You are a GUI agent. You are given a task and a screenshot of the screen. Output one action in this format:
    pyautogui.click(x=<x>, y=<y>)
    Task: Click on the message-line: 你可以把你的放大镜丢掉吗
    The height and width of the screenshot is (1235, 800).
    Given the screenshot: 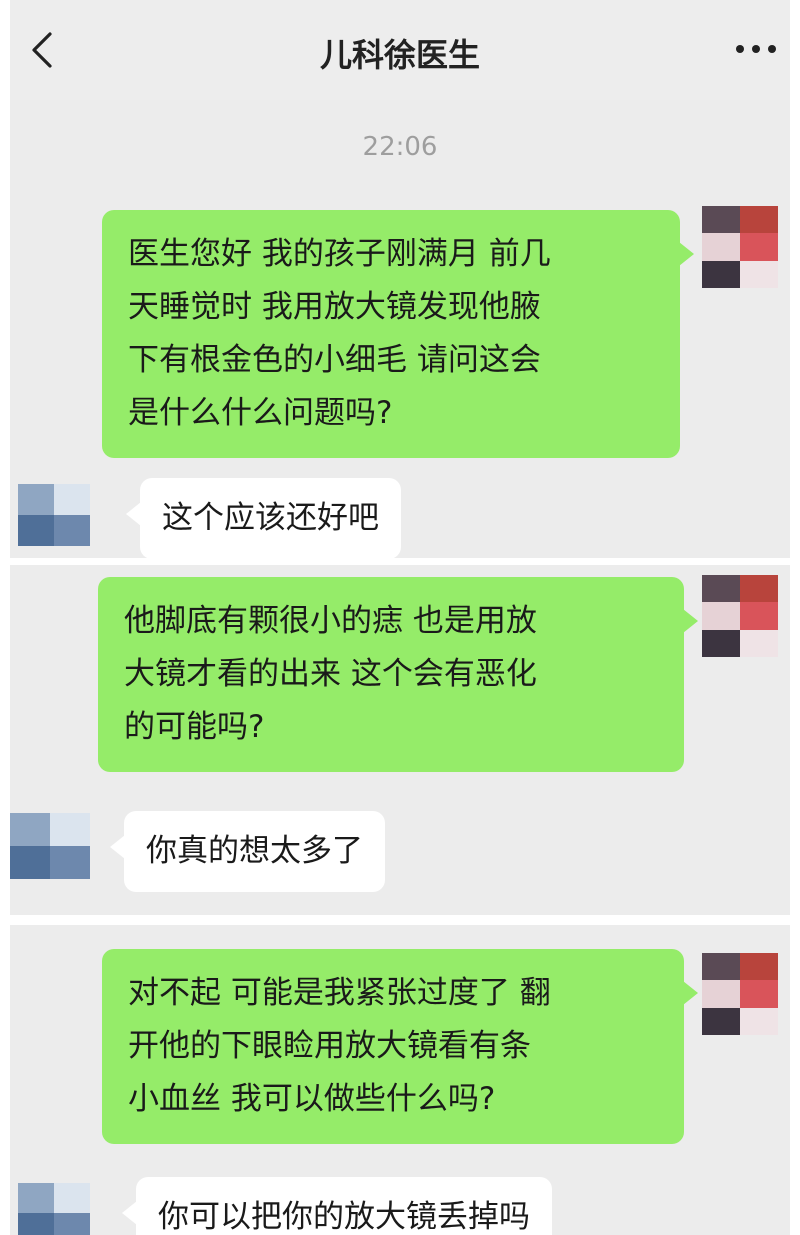 What is the action you would take?
    pyautogui.click(x=344, y=1217)
    